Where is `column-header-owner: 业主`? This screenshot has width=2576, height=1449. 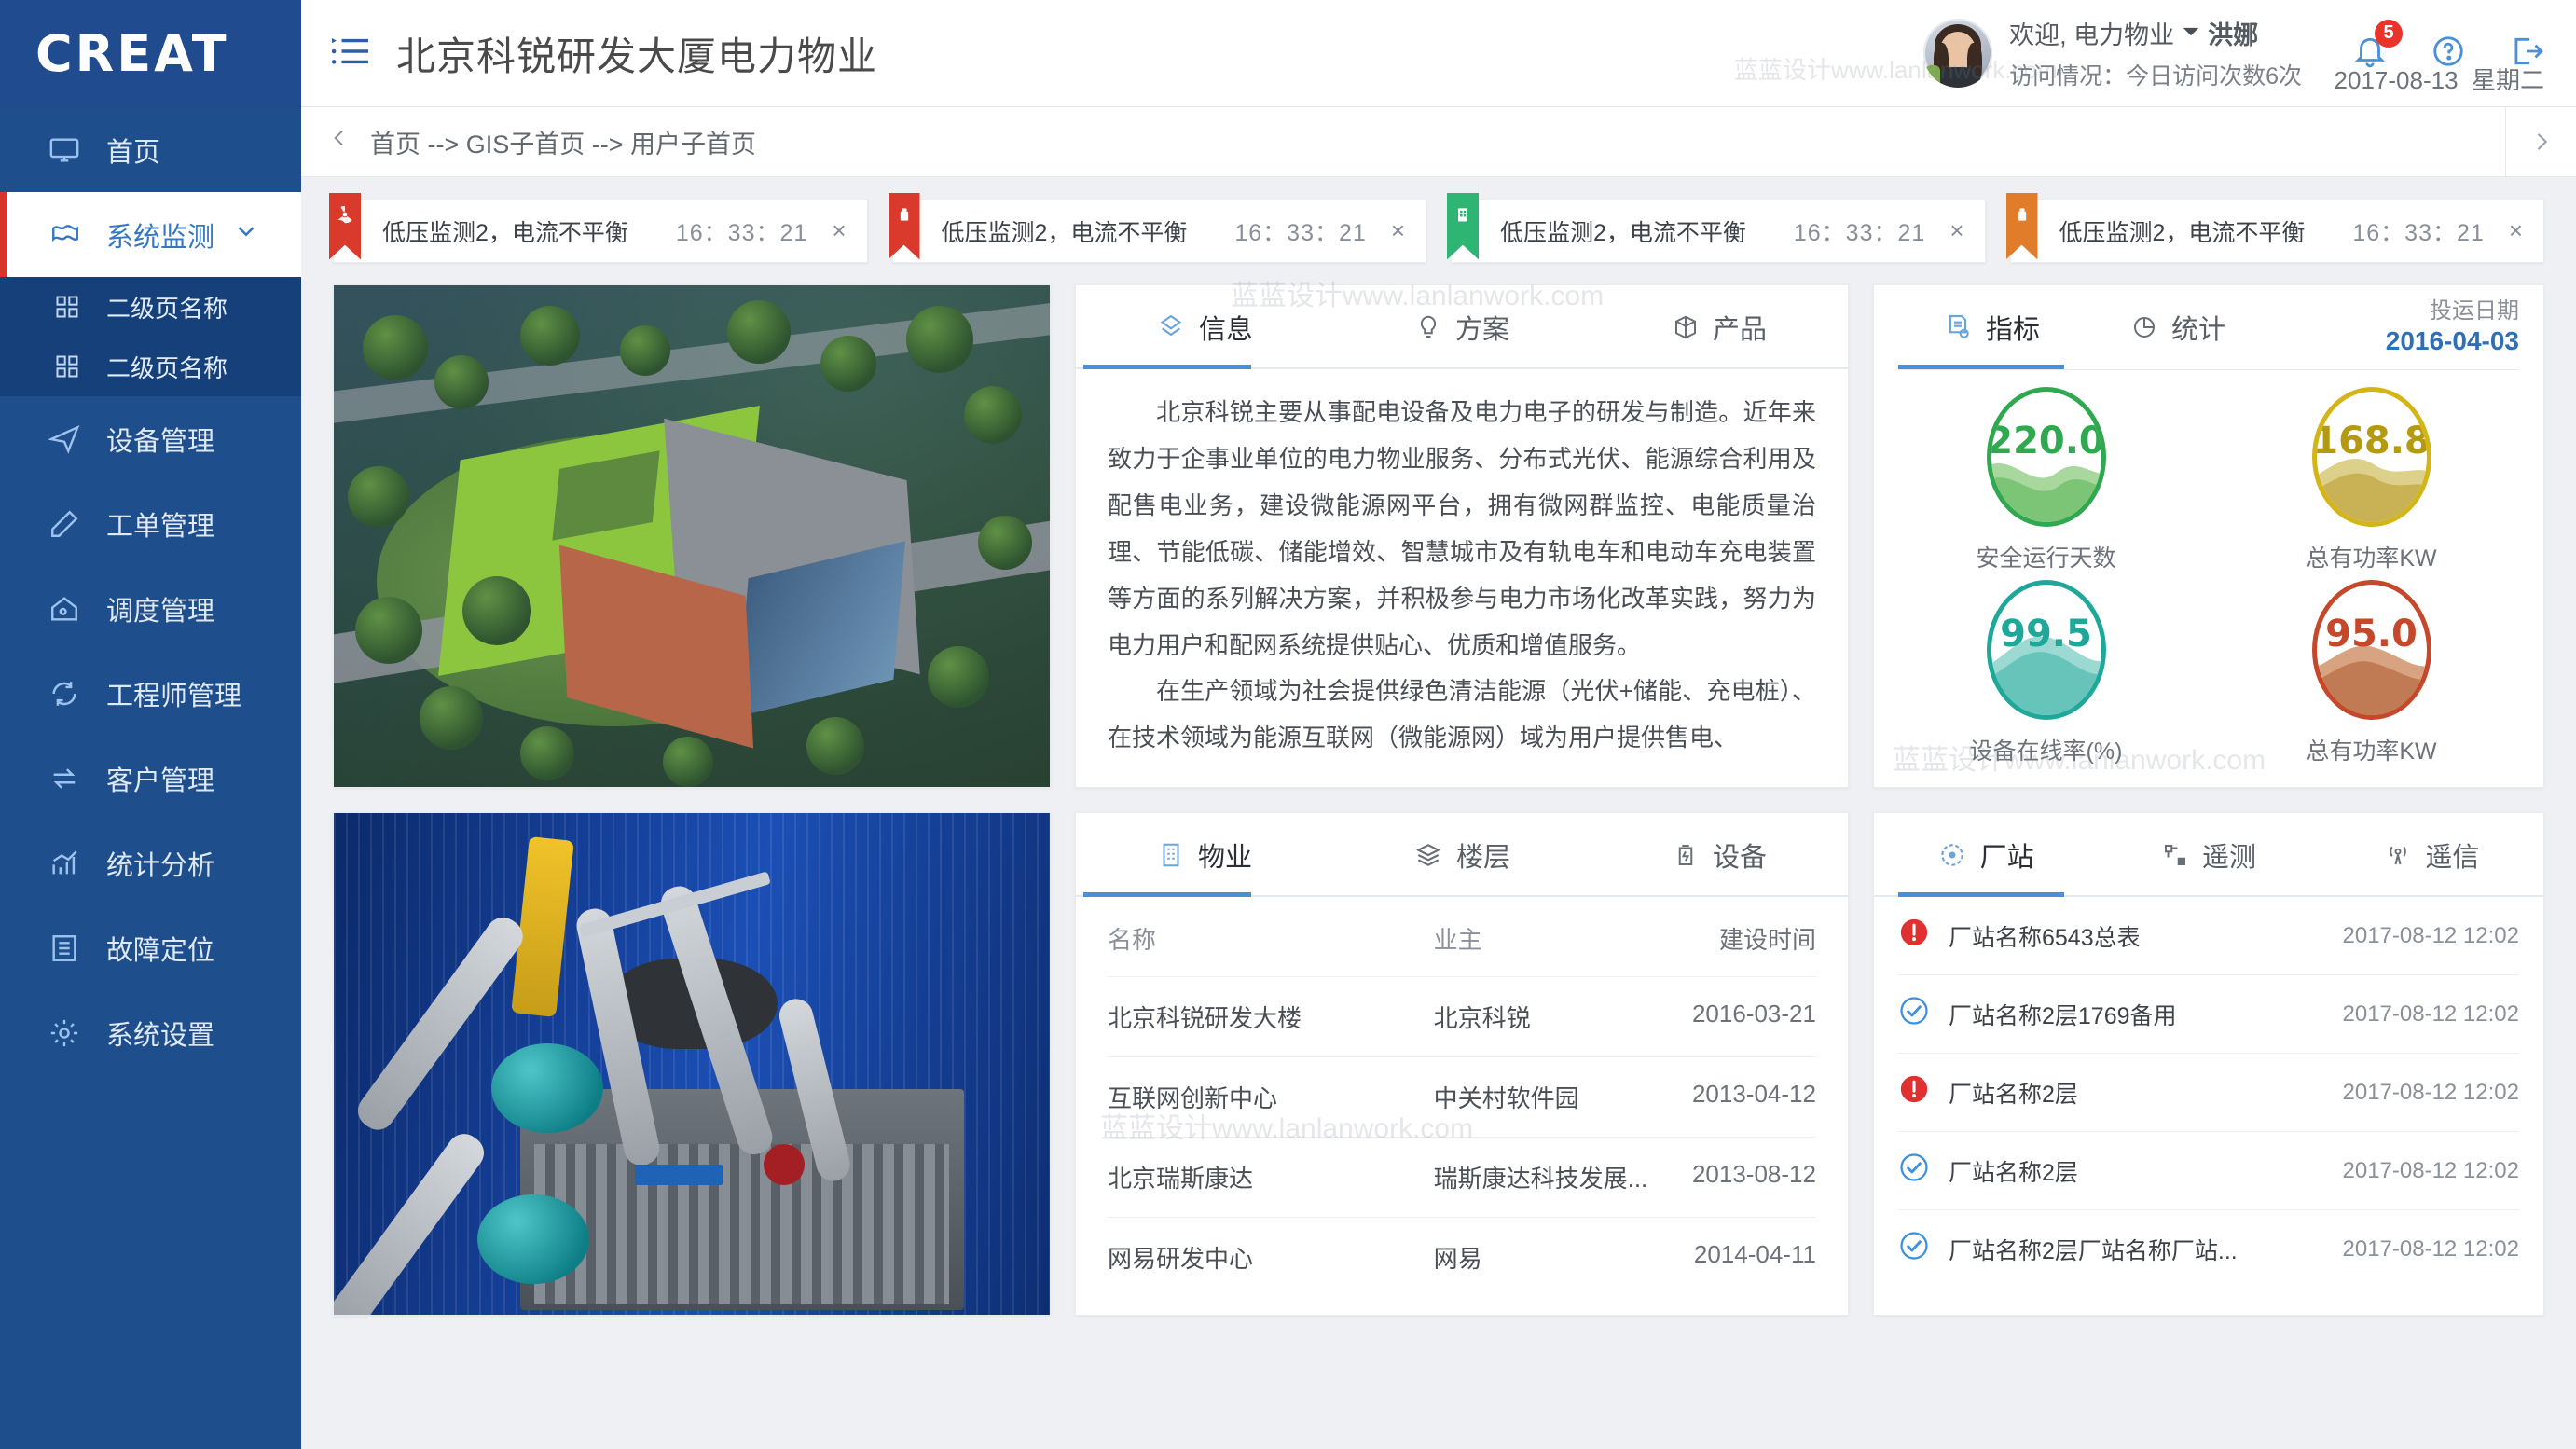
column-header-owner: 业主 is located at coordinates (1457, 940).